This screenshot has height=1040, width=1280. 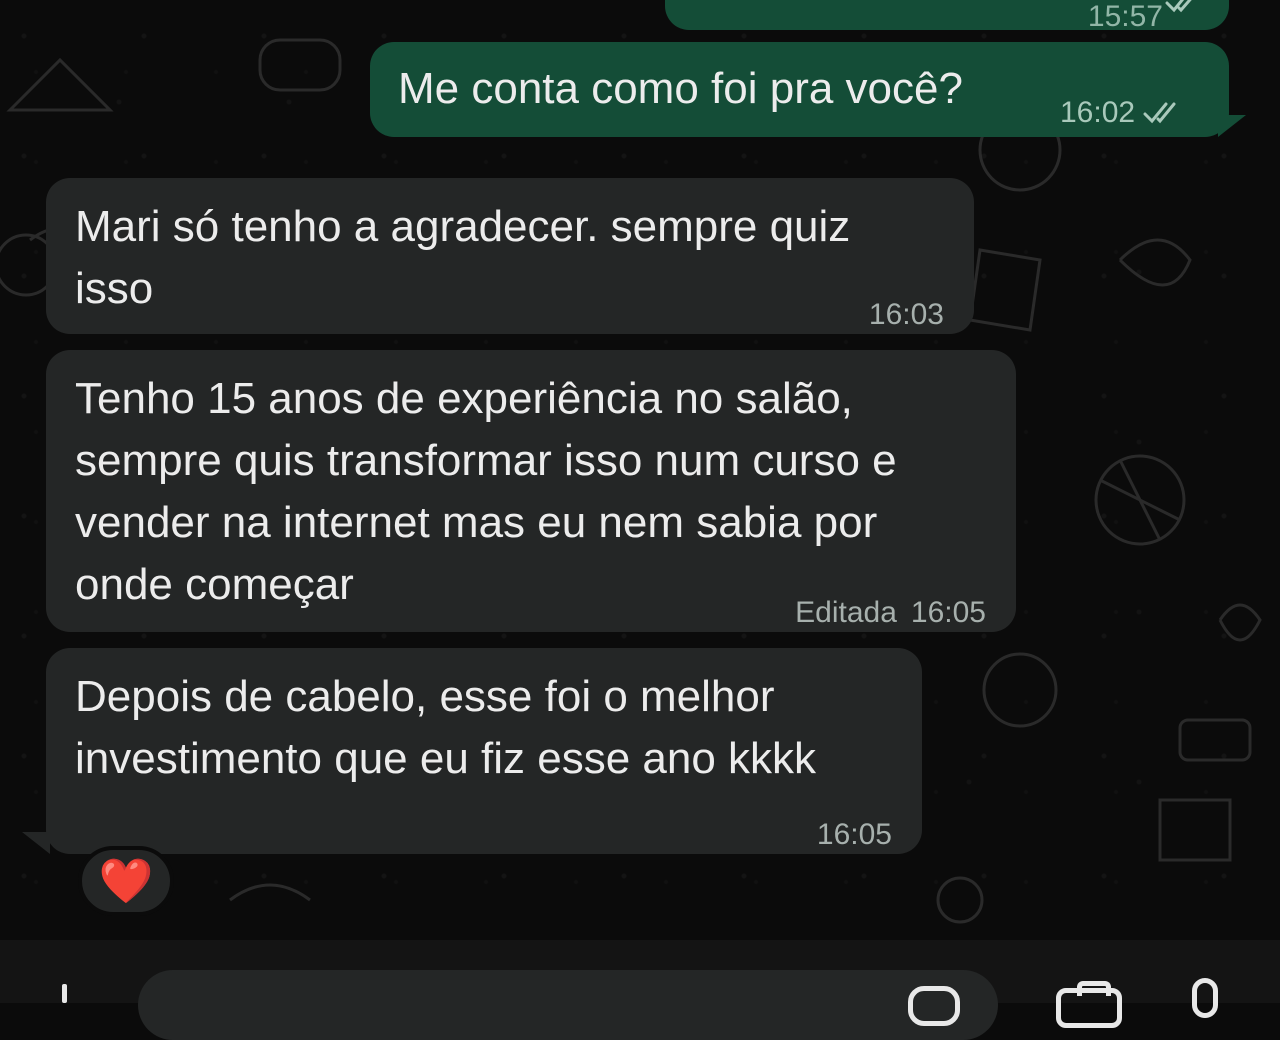 I want to click on heart-emoji: ❤️, so click(x=126, y=881).